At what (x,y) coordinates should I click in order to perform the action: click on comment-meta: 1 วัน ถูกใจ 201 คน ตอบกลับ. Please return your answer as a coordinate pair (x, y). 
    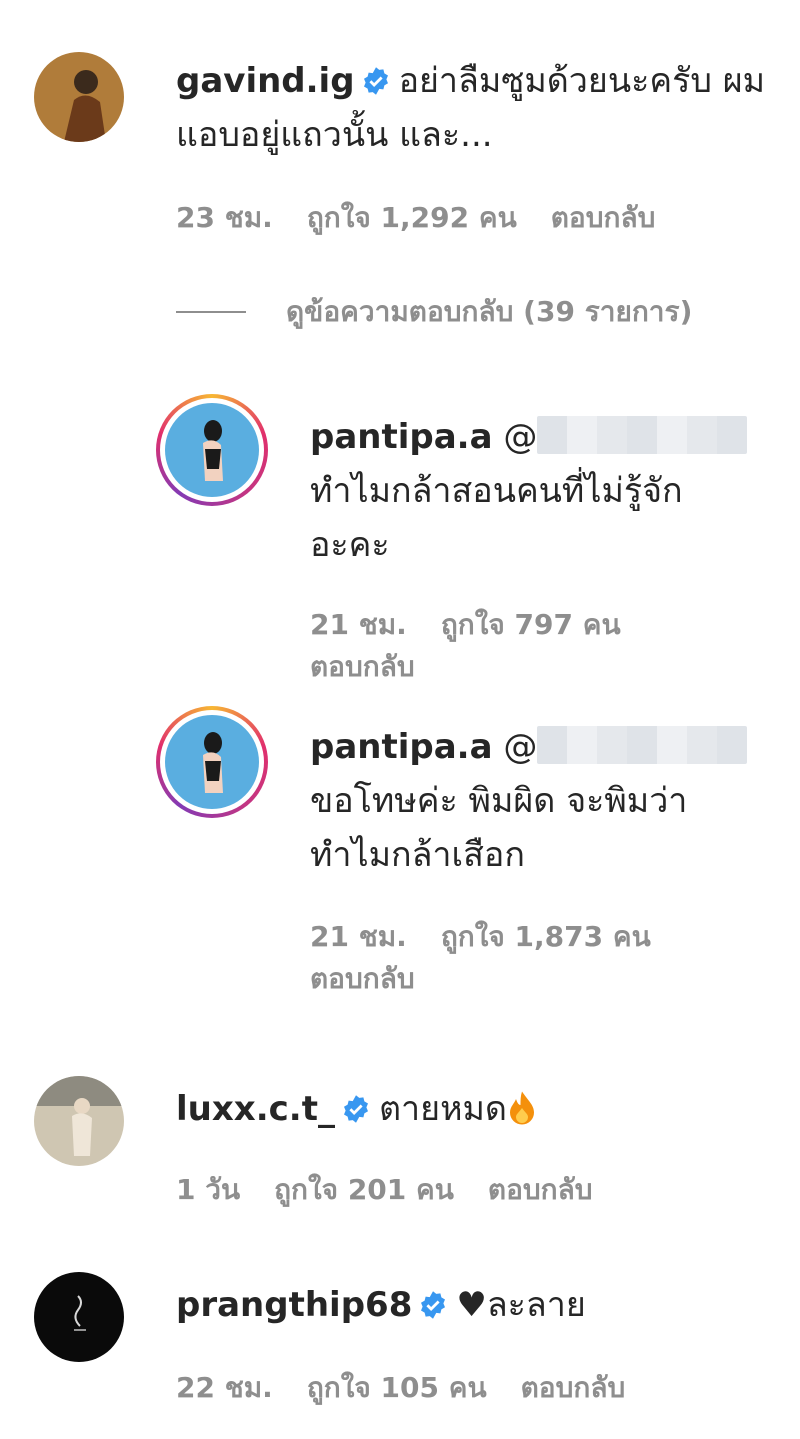
    Looking at the image, I should click on (401, 1190).